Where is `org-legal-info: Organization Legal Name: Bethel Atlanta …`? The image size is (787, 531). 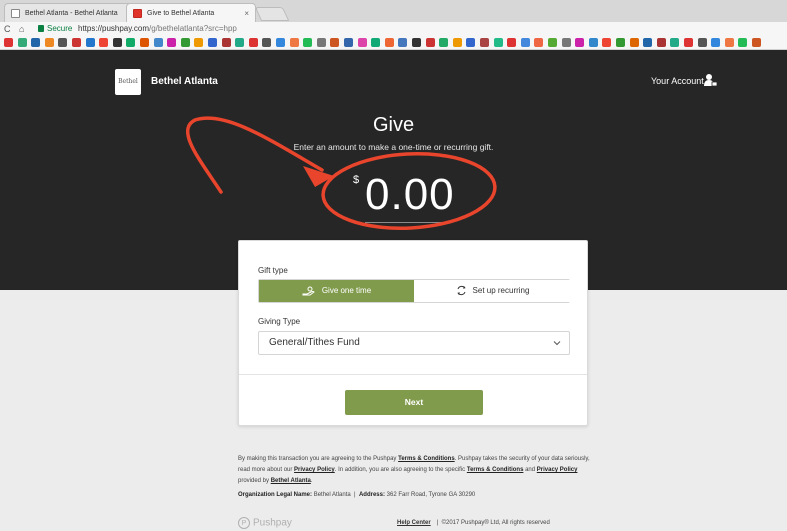 org-legal-info: Organization Legal Name: Bethel Atlanta … is located at coordinates (357, 495).